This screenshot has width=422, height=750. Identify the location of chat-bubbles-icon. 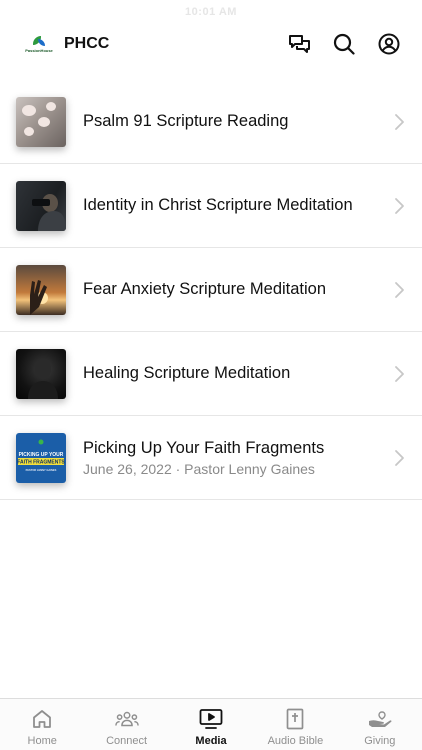
(299, 43).